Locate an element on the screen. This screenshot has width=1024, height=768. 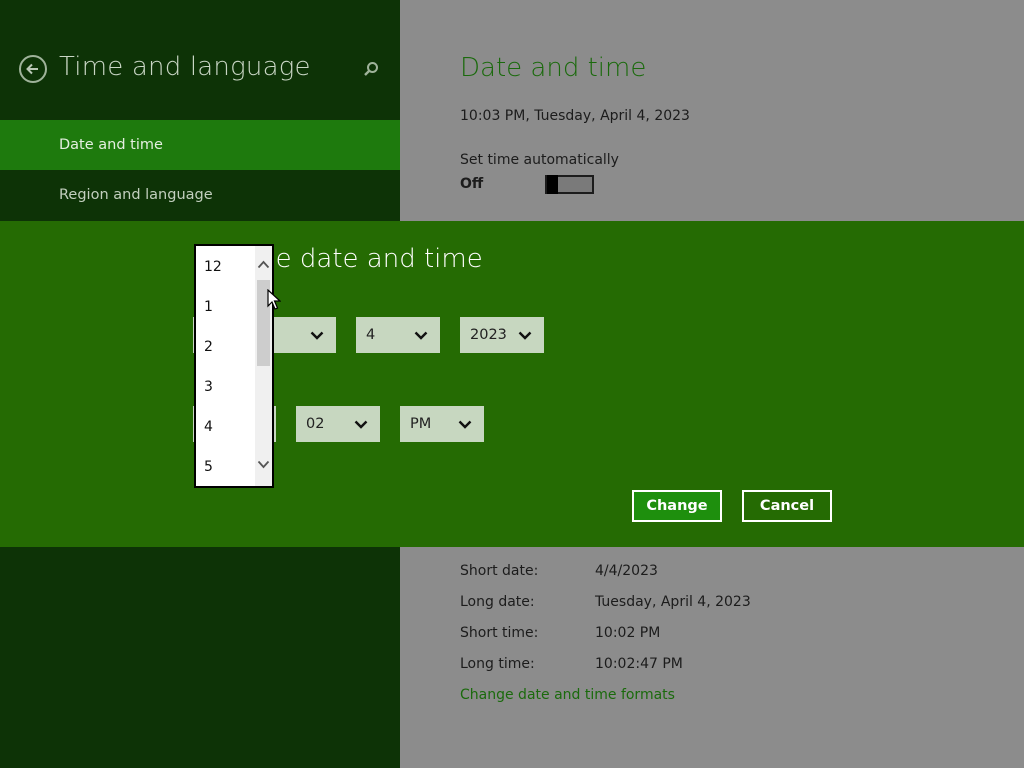
dialog-title-text: e date and time is located at coordinates (379, 259).